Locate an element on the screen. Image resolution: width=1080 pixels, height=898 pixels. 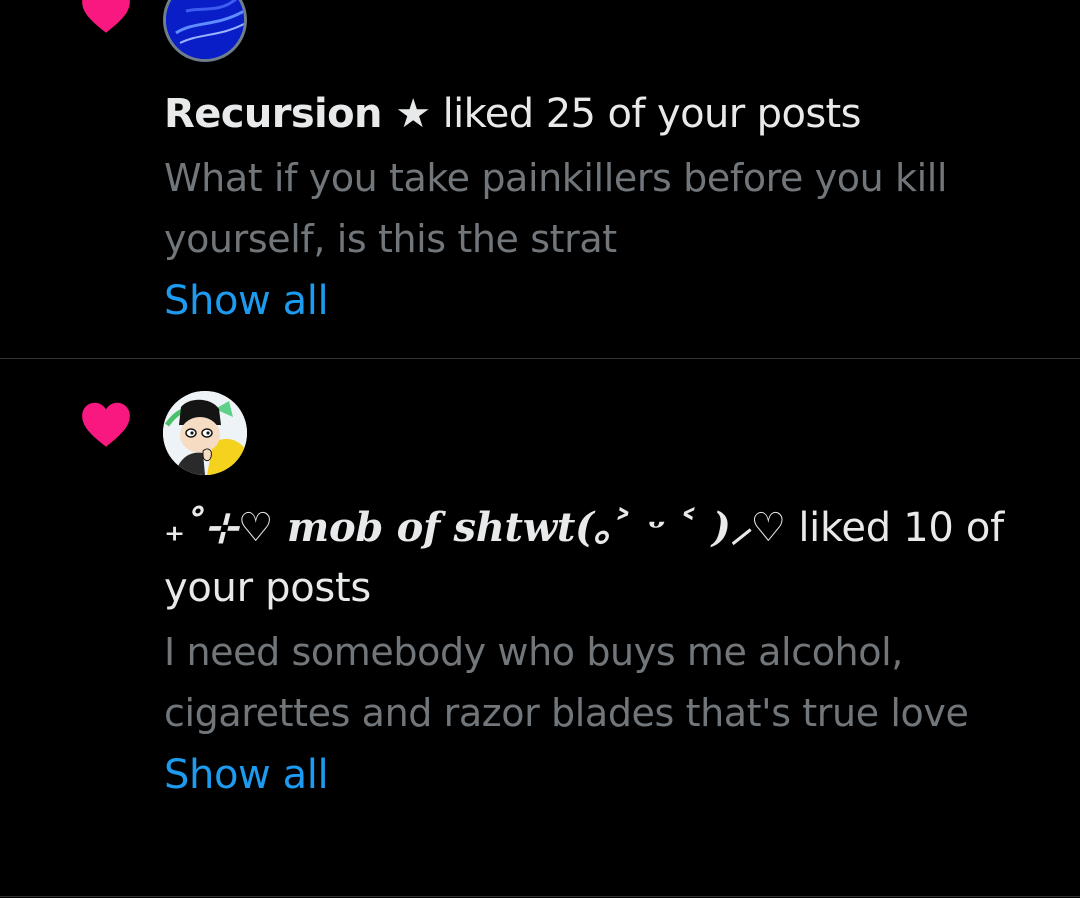
notification-headline: Recursion ★ liked 25 of your posts is located at coordinates (602, 114).